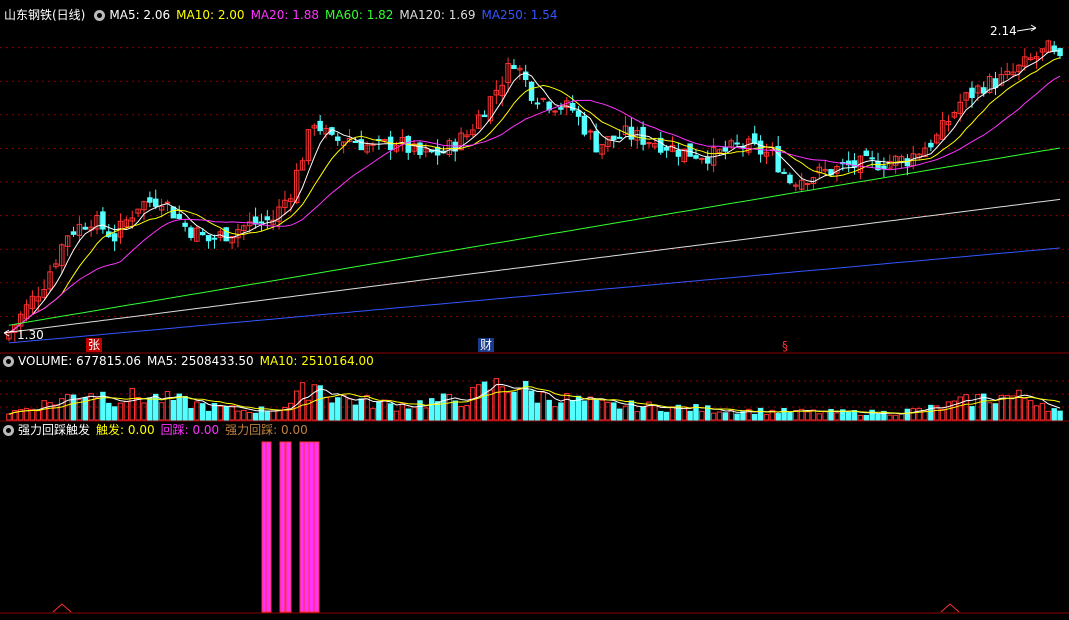 This screenshot has height=620, width=1069. I want to click on high-arrow-icon, so click(1026, 28).